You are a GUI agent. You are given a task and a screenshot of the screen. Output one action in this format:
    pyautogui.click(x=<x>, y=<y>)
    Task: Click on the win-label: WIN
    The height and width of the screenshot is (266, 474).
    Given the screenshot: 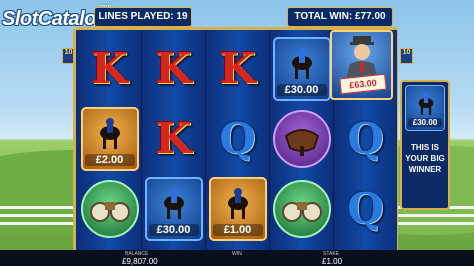 What is the action you would take?
    pyautogui.click(x=237, y=254)
    